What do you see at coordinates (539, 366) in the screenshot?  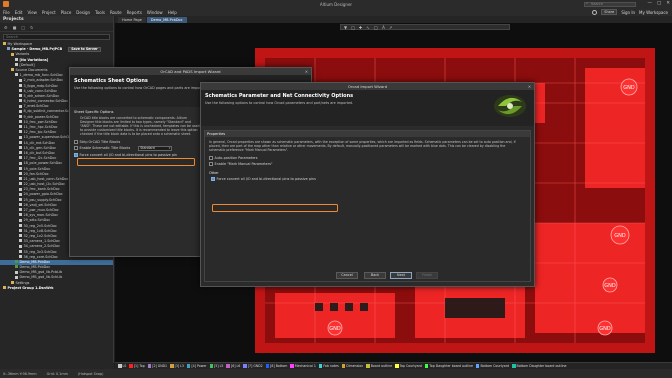 I see `layer-tab: Bottom Daughter board outline` at bounding box center [539, 366].